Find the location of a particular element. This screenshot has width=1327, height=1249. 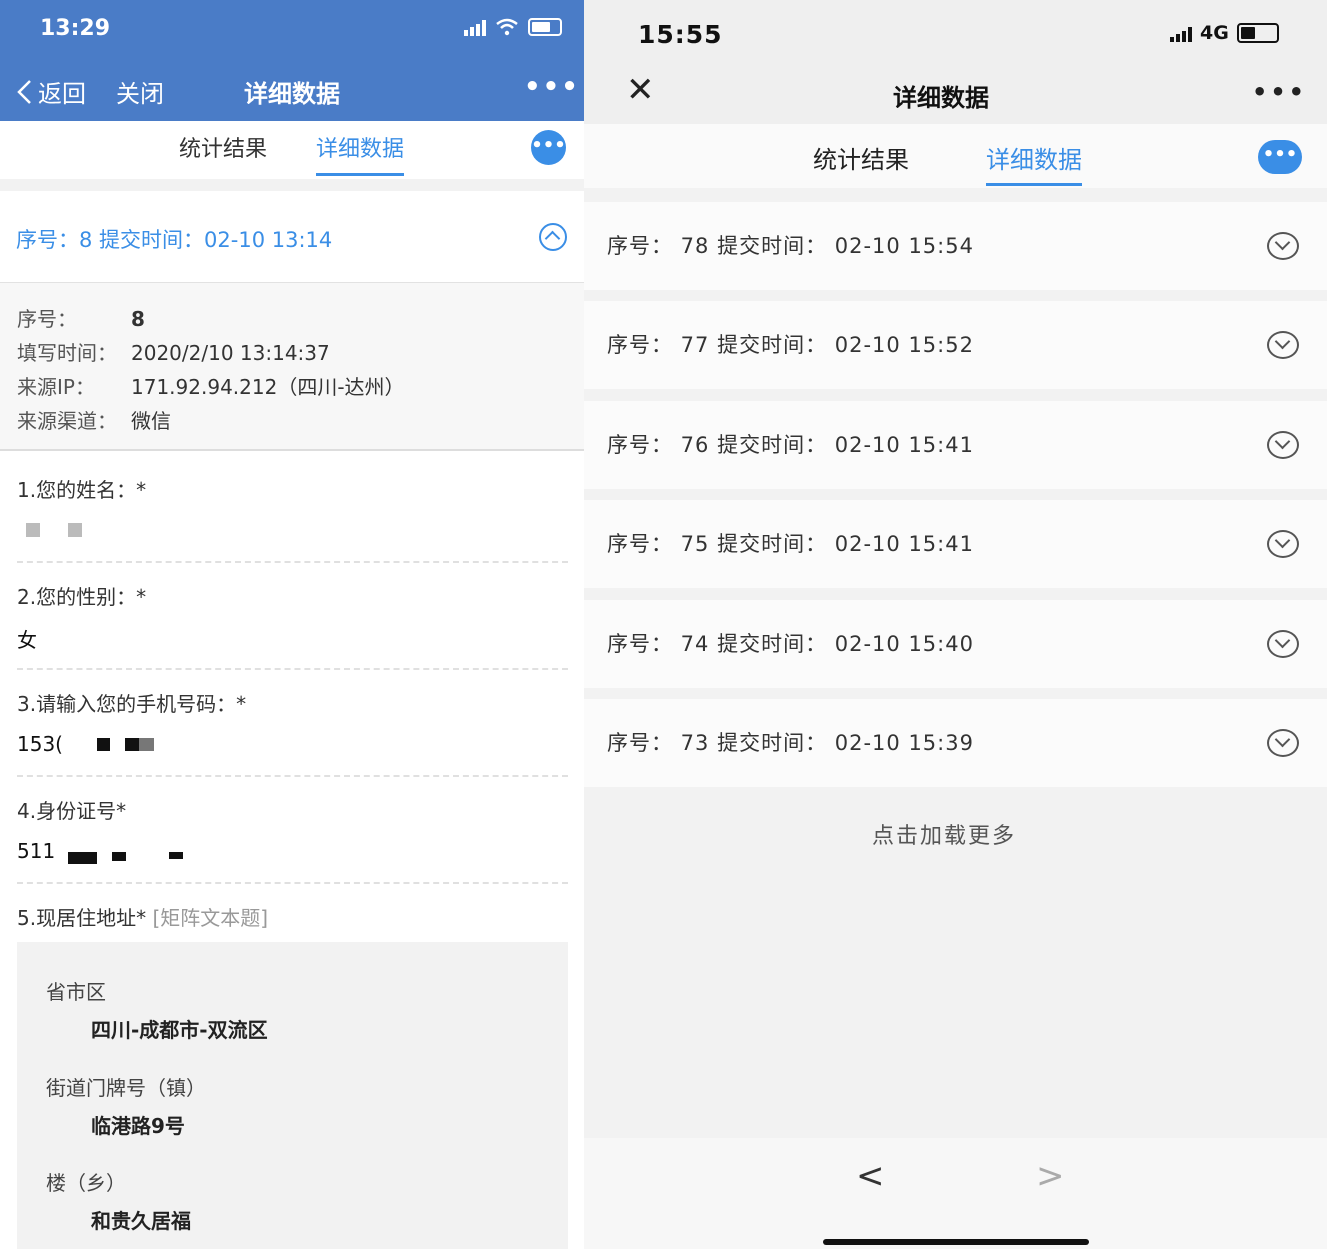

meta-value: 171.92.94.212（四川-达州） is located at coordinates (268, 387).